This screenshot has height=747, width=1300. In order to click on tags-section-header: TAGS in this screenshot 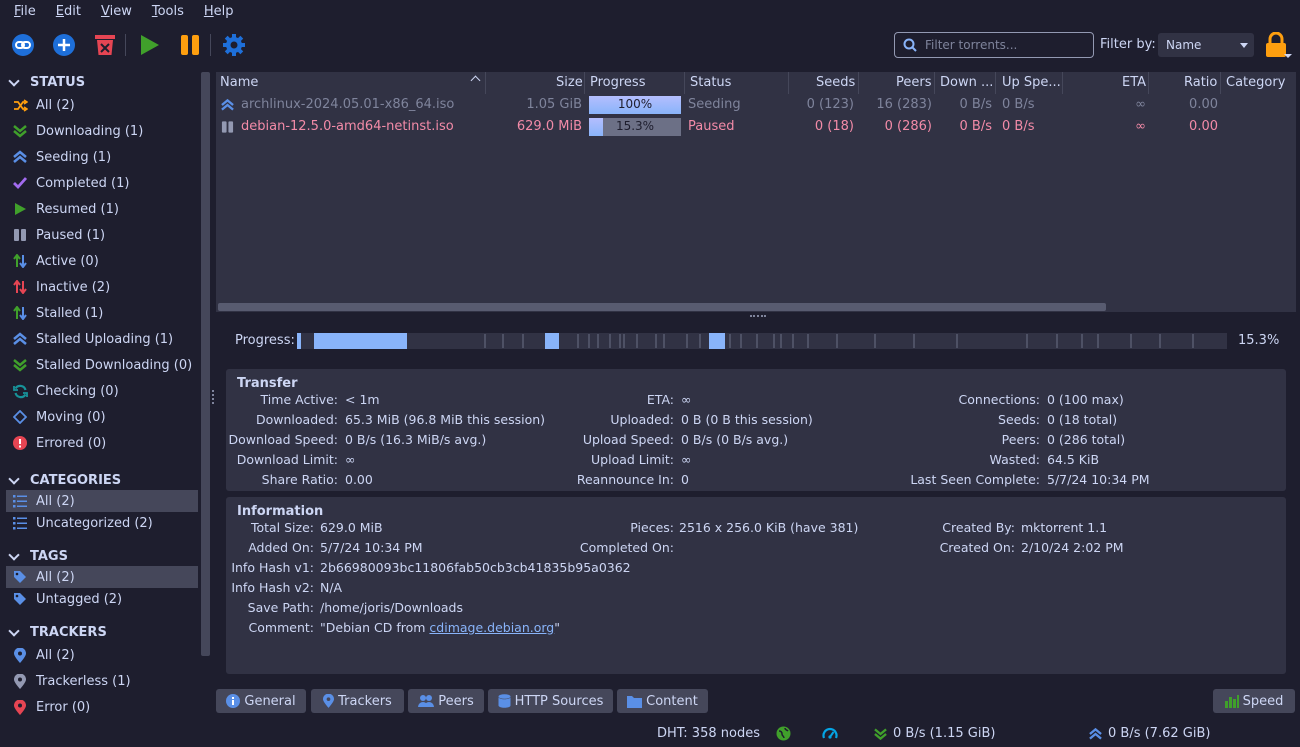, I will do `click(38, 556)`.